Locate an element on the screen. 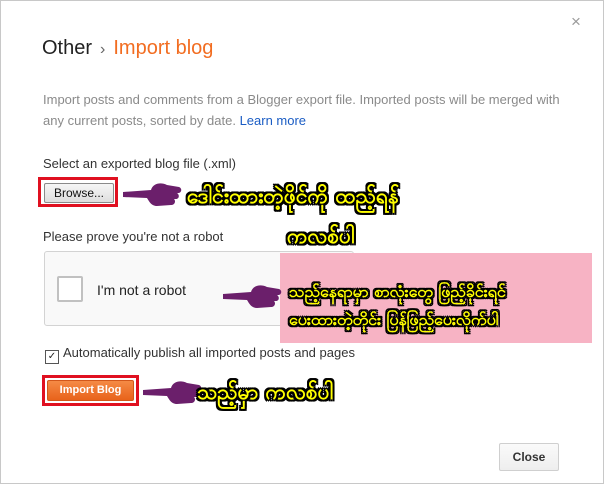 This screenshot has height=484, width=604. import-blog-button: Import Blog is located at coordinates (90, 390).